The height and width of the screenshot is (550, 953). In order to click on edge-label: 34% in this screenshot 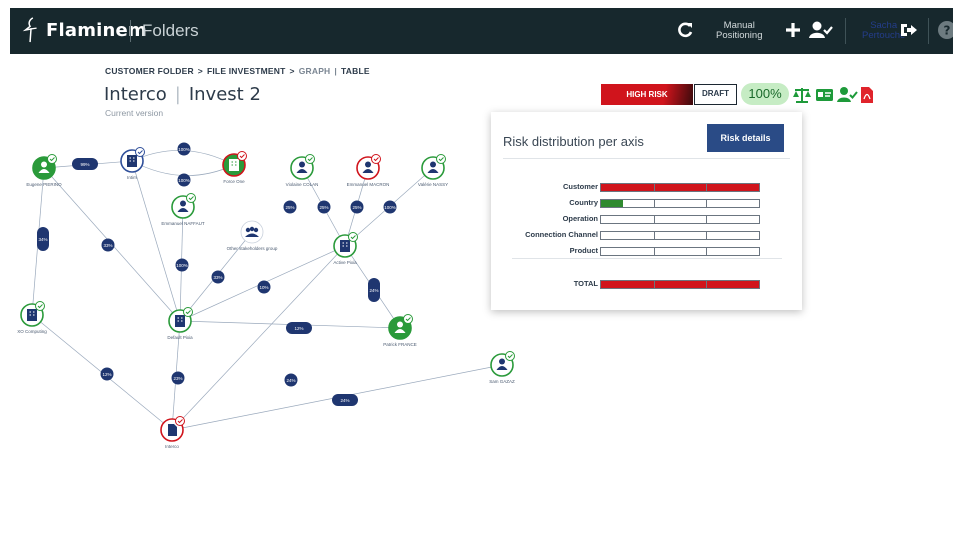, I will do `click(43, 239)`.